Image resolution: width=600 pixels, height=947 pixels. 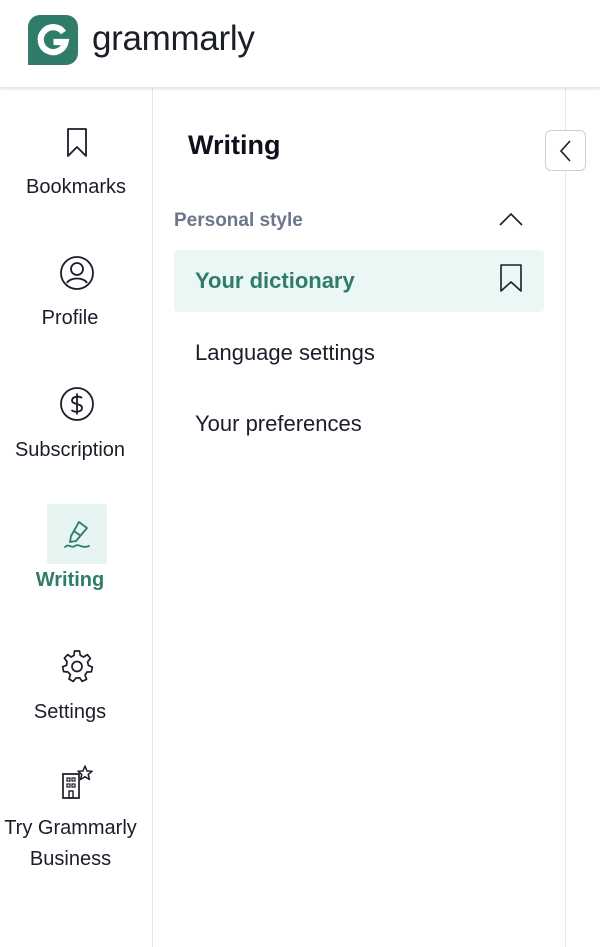 I want to click on brand-name: grammarly, so click(x=173, y=38).